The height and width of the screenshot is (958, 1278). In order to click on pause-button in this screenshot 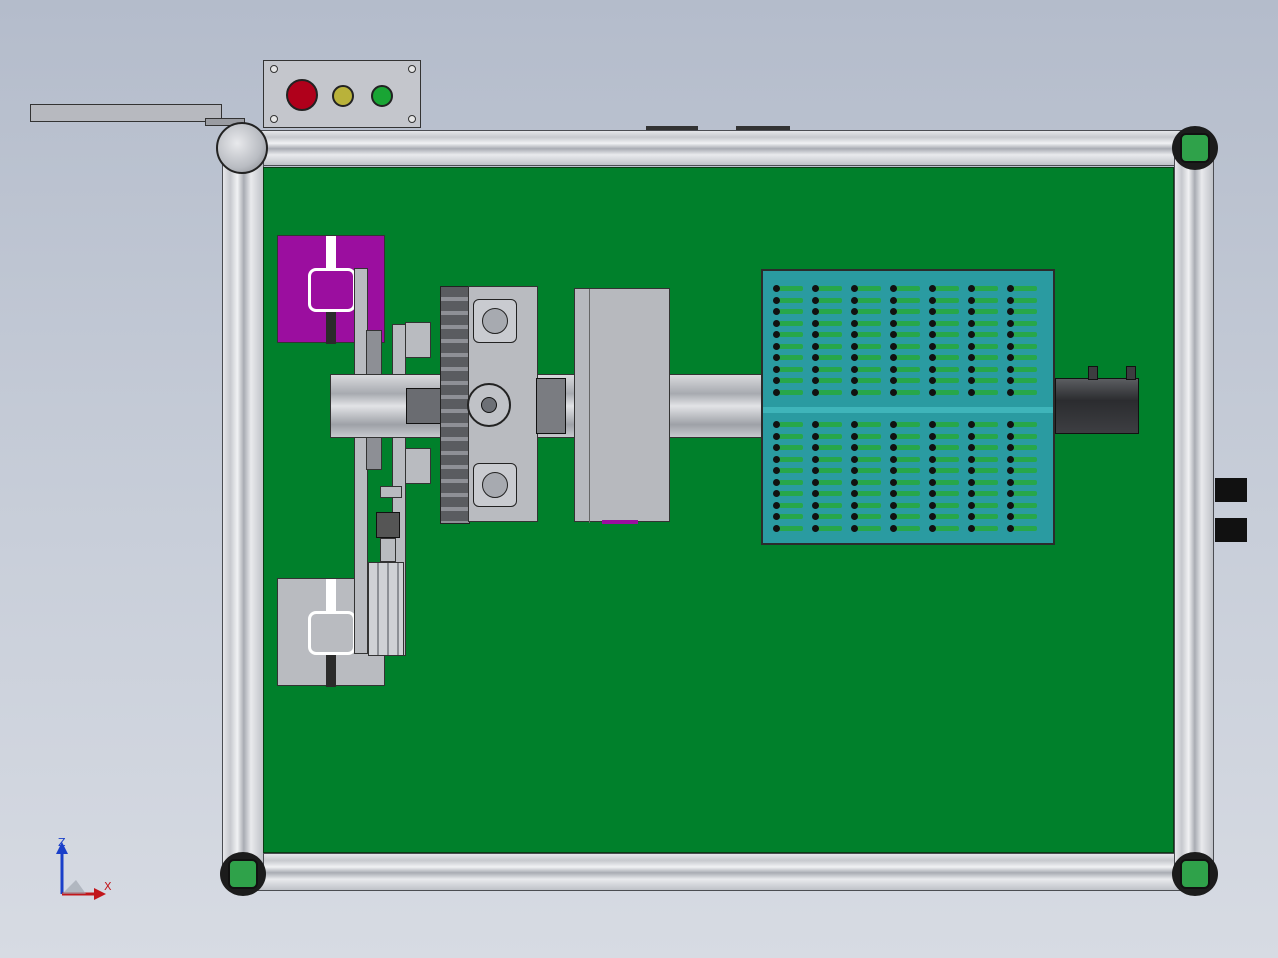, I will do `click(343, 96)`.